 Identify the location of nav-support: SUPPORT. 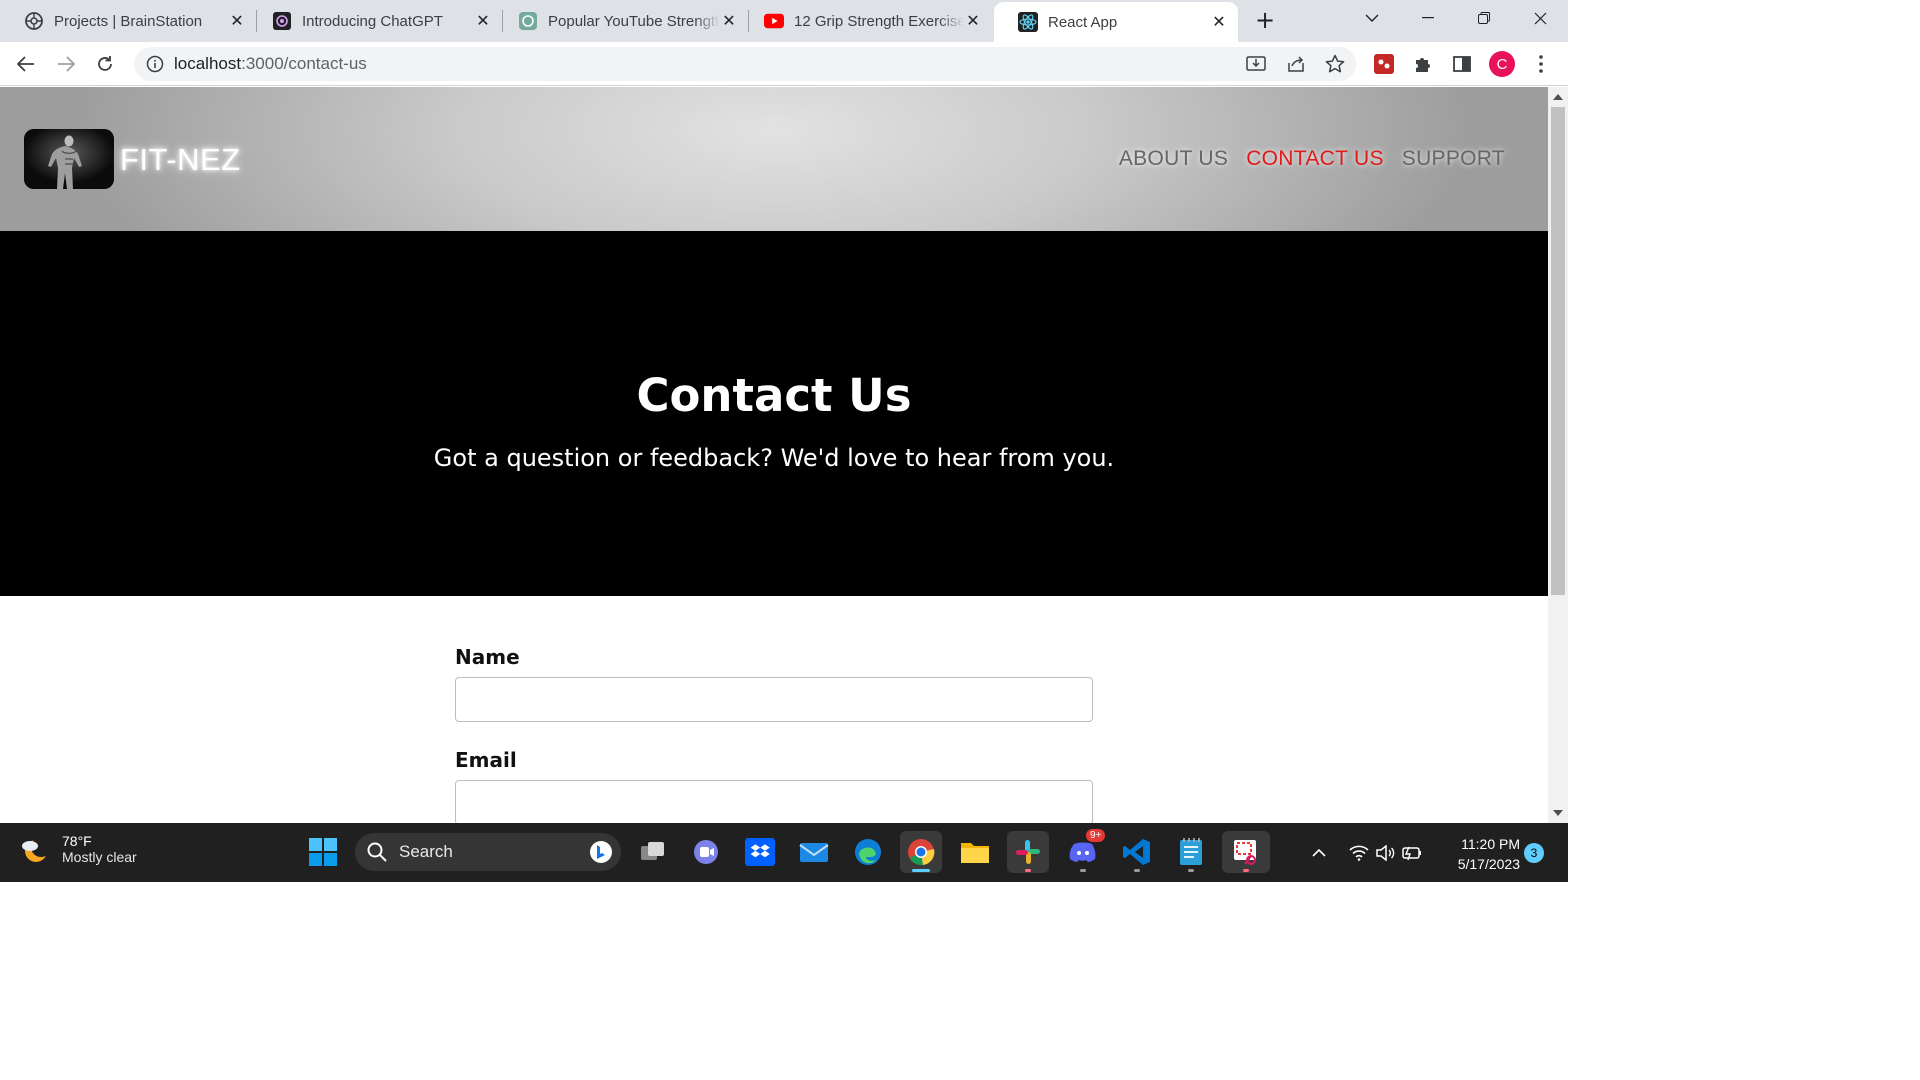
(1453, 159).